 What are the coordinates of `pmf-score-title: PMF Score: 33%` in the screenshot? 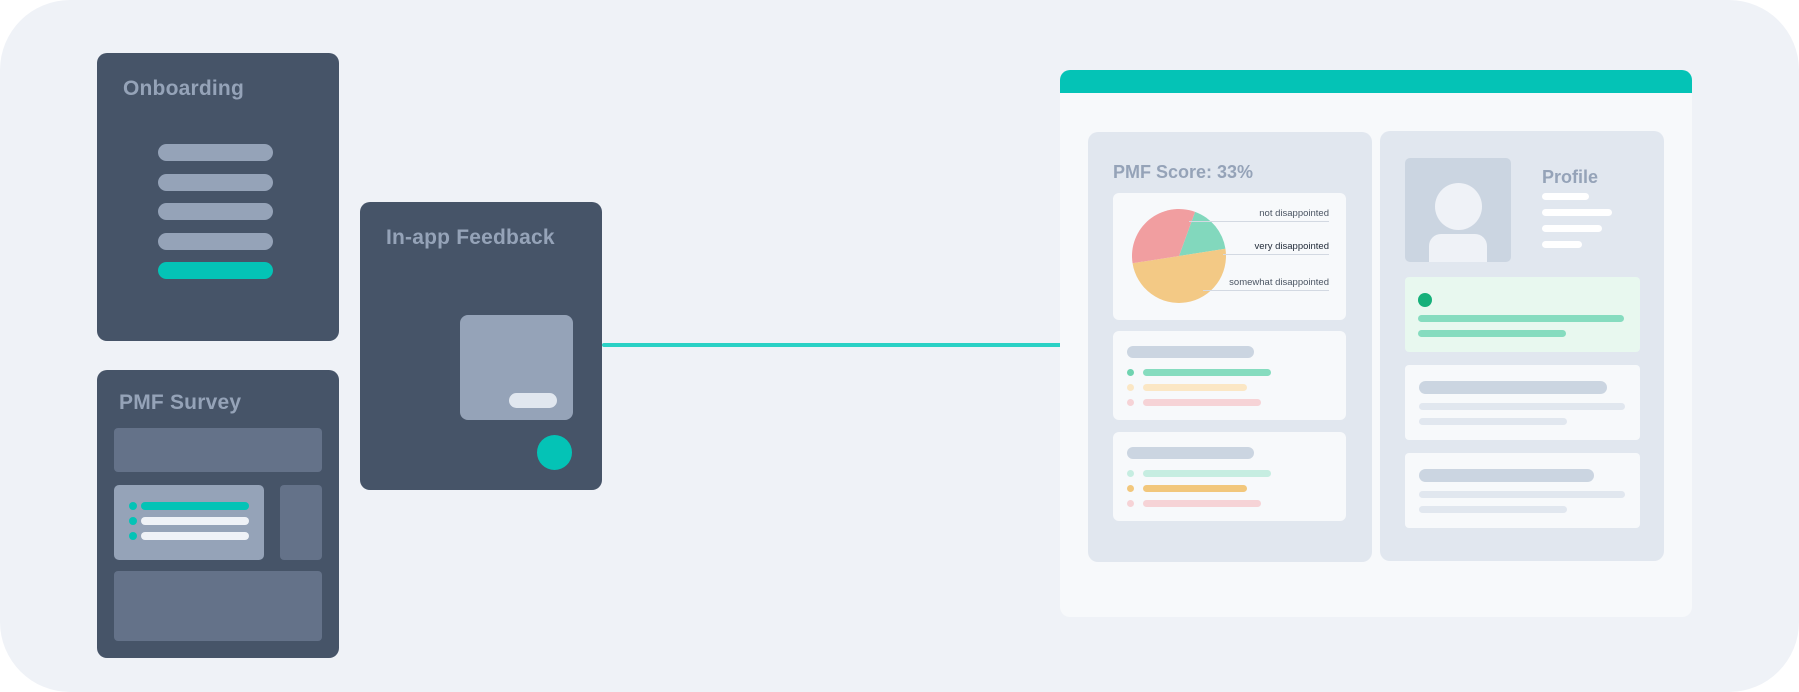 It's located at (1183, 172).